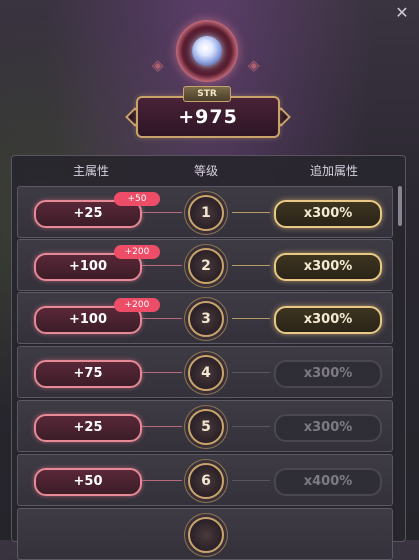 This screenshot has width=419, height=560. I want to click on strength-gem-icon, so click(207, 51).